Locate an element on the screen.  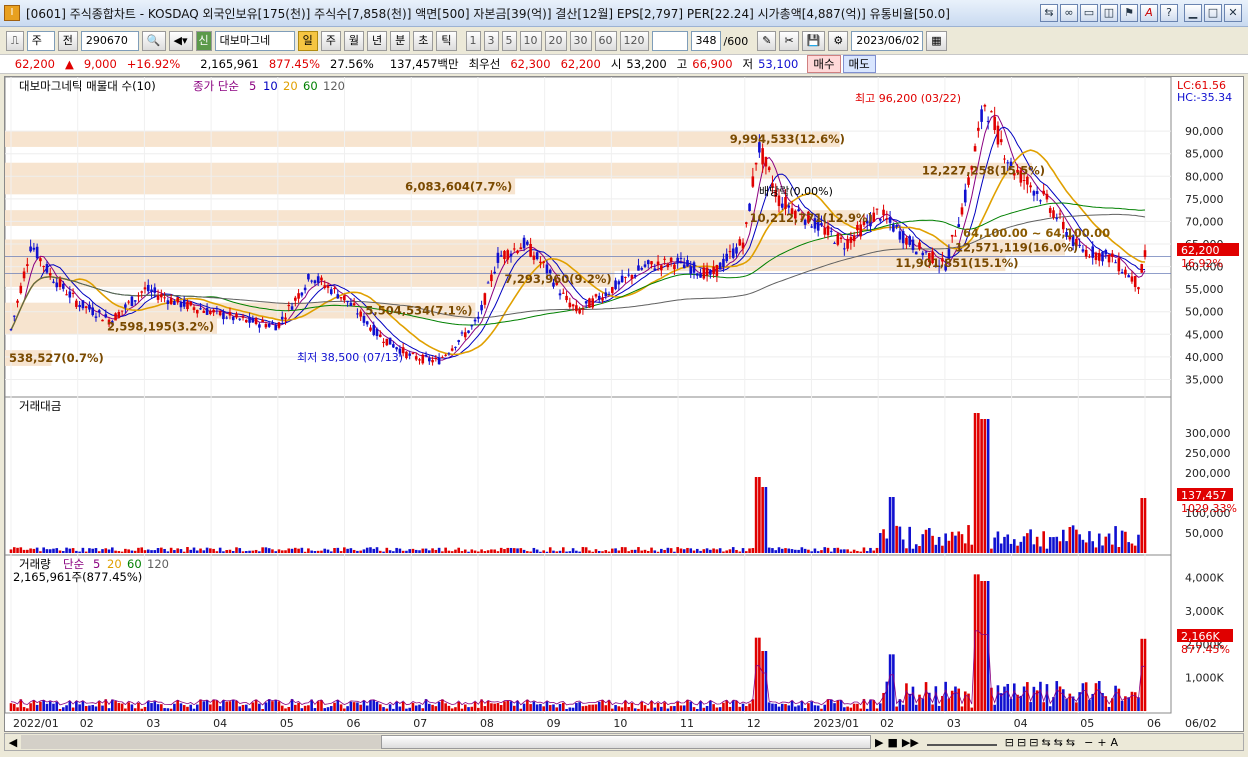
date-input: 2023/06/02 is located at coordinates (887, 41).